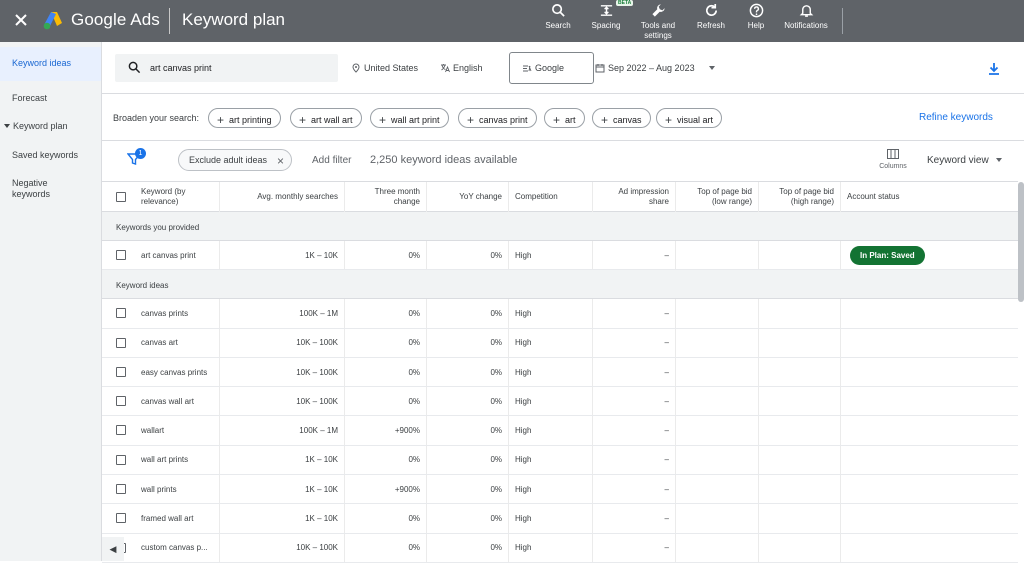  I want to click on notifications-button: Notifications, so click(806, 17).